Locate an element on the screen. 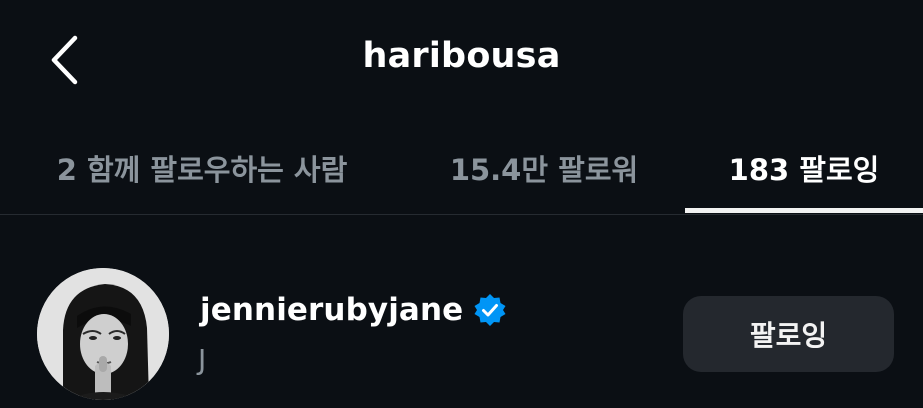 This screenshot has width=923, height=408. page-title: haribousa is located at coordinates (461, 56).